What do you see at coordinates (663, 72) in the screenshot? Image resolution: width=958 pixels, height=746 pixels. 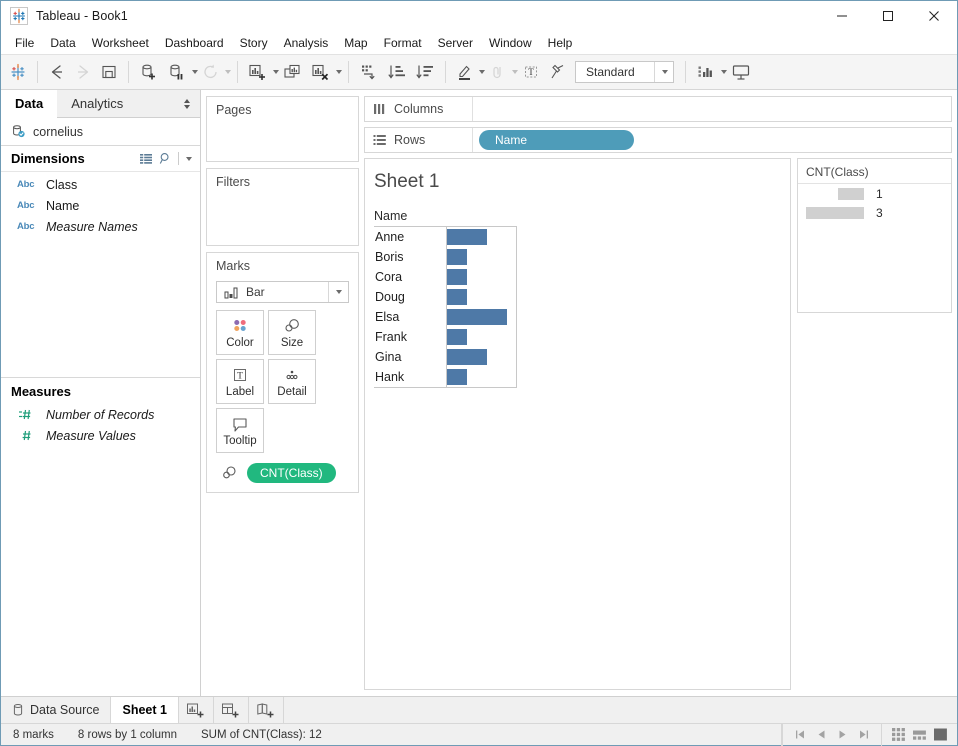 I see `fit-dropdown-chevron-icon` at bounding box center [663, 72].